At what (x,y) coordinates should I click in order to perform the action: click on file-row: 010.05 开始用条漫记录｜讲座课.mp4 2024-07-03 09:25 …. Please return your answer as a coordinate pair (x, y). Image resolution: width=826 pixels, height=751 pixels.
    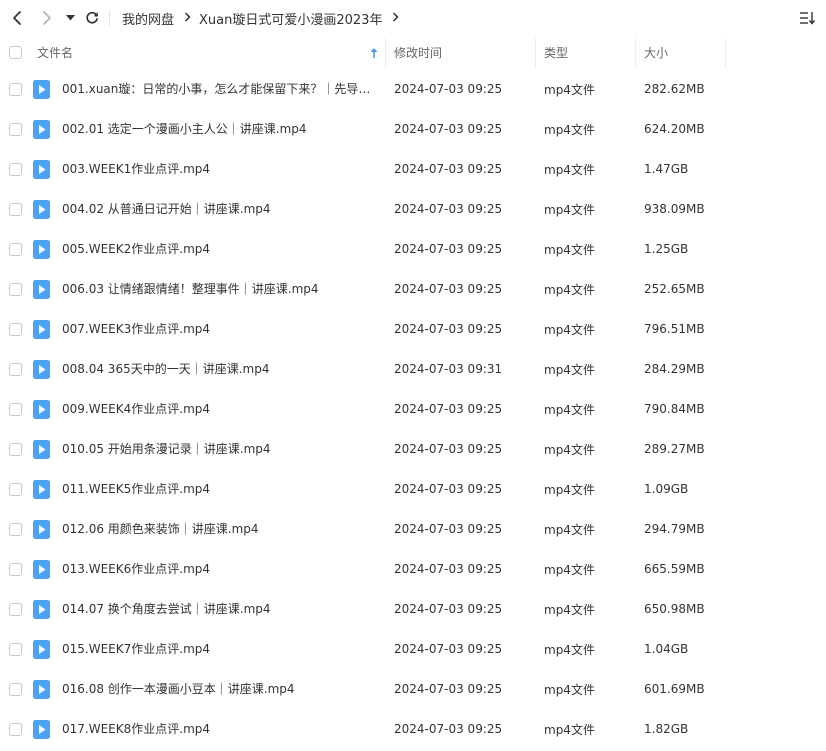
    Looking at the image, I should click on (413, 449).